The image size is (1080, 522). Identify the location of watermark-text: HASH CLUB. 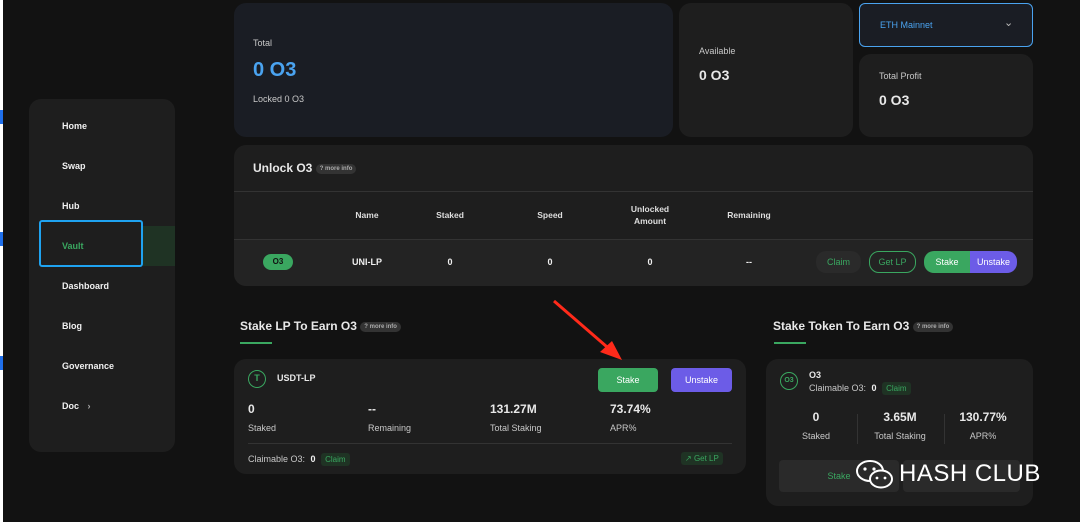
(970, 473).